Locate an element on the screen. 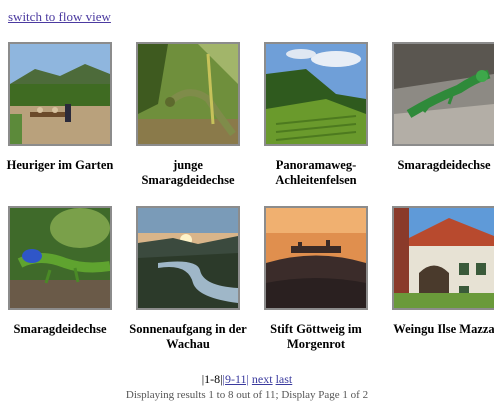  caption-smaragdeidechse-1: Smaragdeidechse is located at coordinates (444, 165).